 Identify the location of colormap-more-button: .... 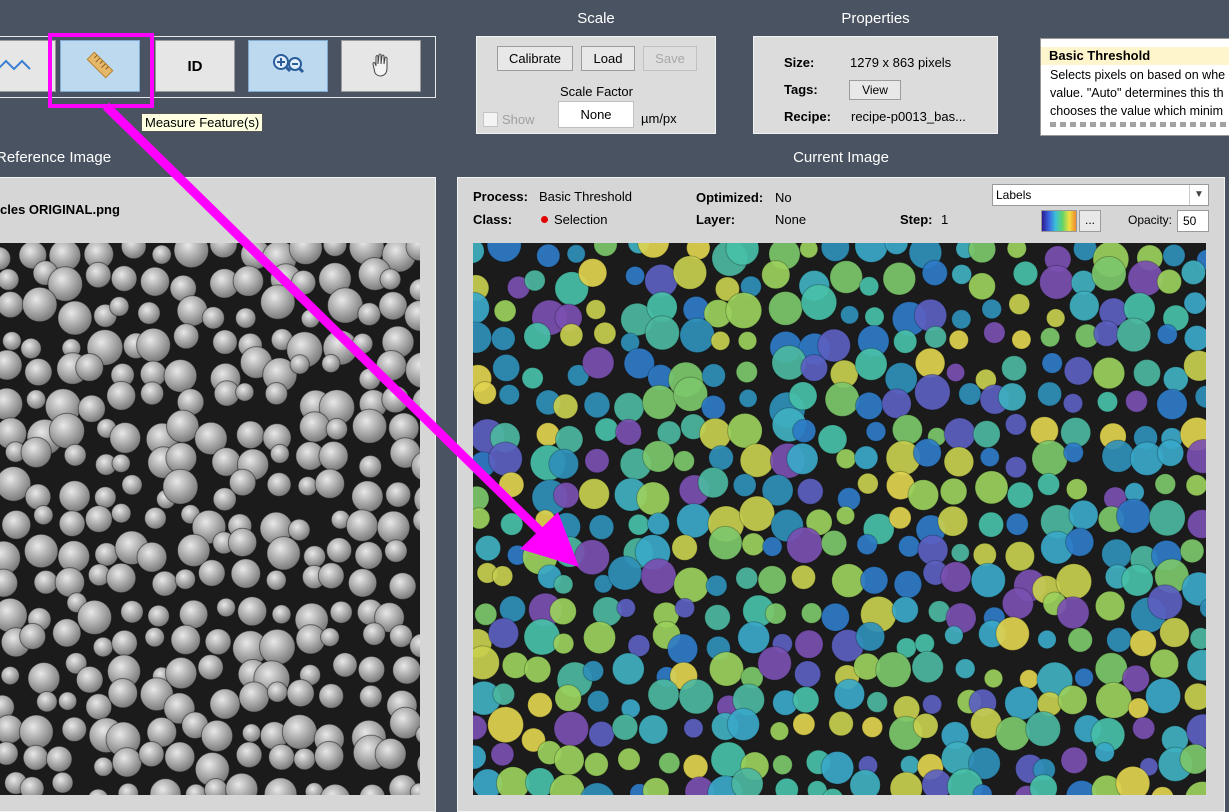
(1090, 221).